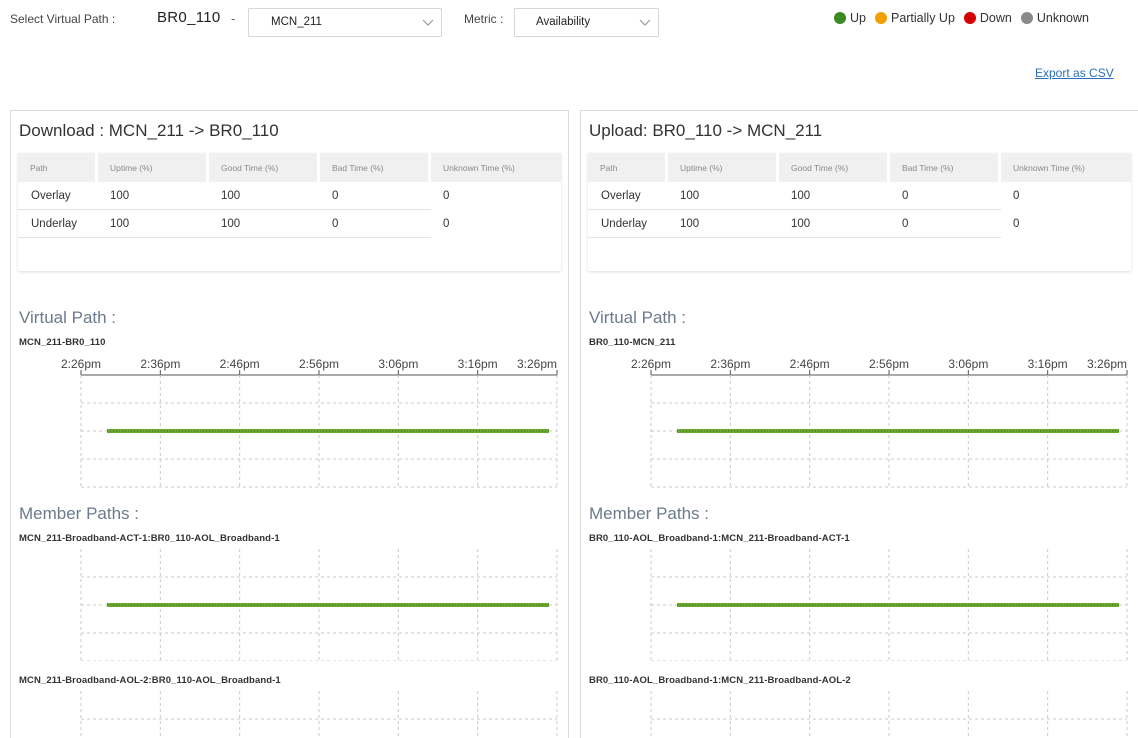 The height and width of the screenshot is (738, 1138). What do you see at coordinates (1074, 73) in the screenshot?
I see `export-csv-link: Export as CSV` at bounding box center [1074, 73].